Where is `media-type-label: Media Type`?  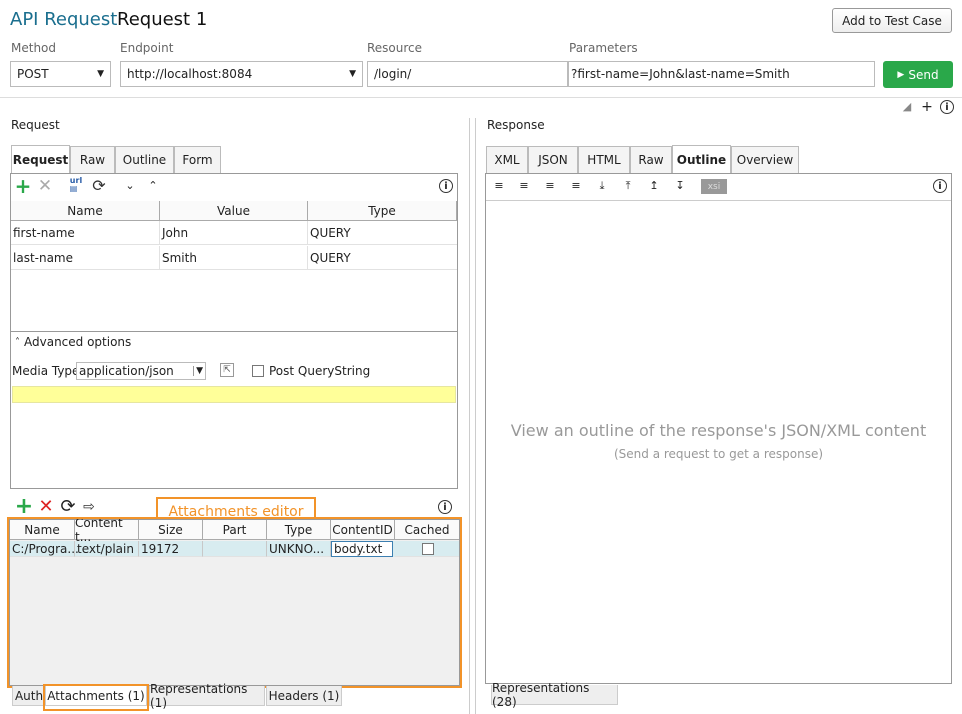 media-type-label: Media Type is located at coordinates (46, 371).